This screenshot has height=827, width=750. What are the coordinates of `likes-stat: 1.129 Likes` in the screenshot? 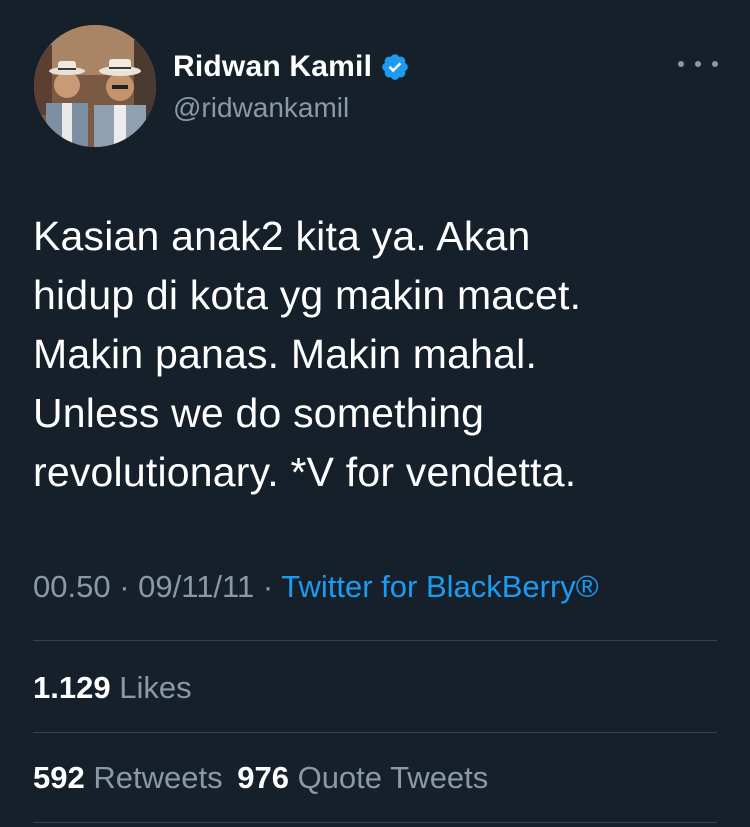 It's located at (112, 688).